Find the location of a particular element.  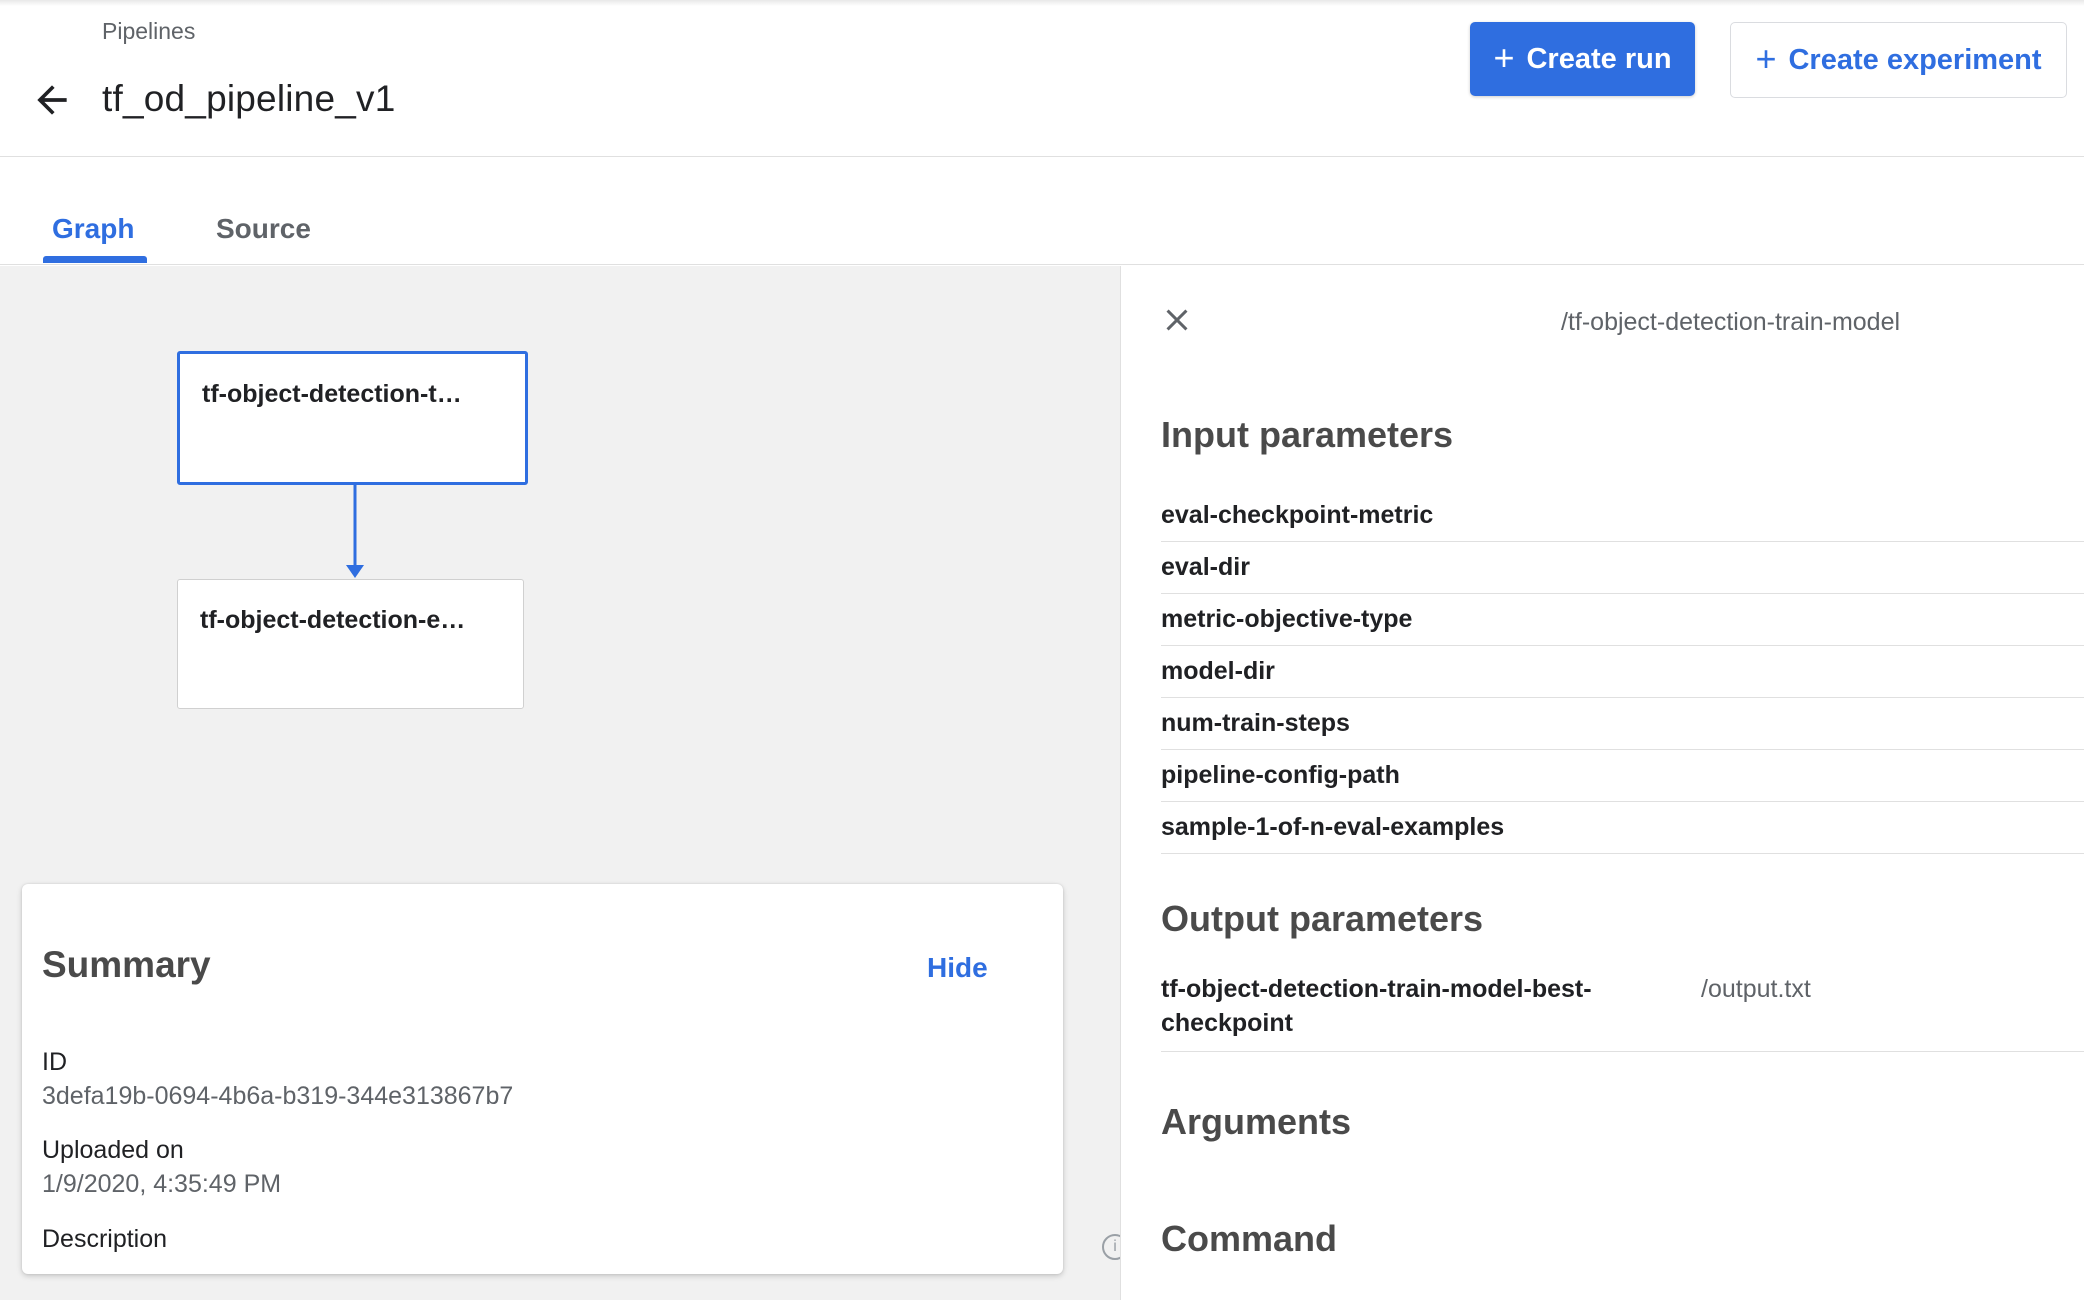

create-experiment-button: + Create experiment is located at coordinates (1898, 60).